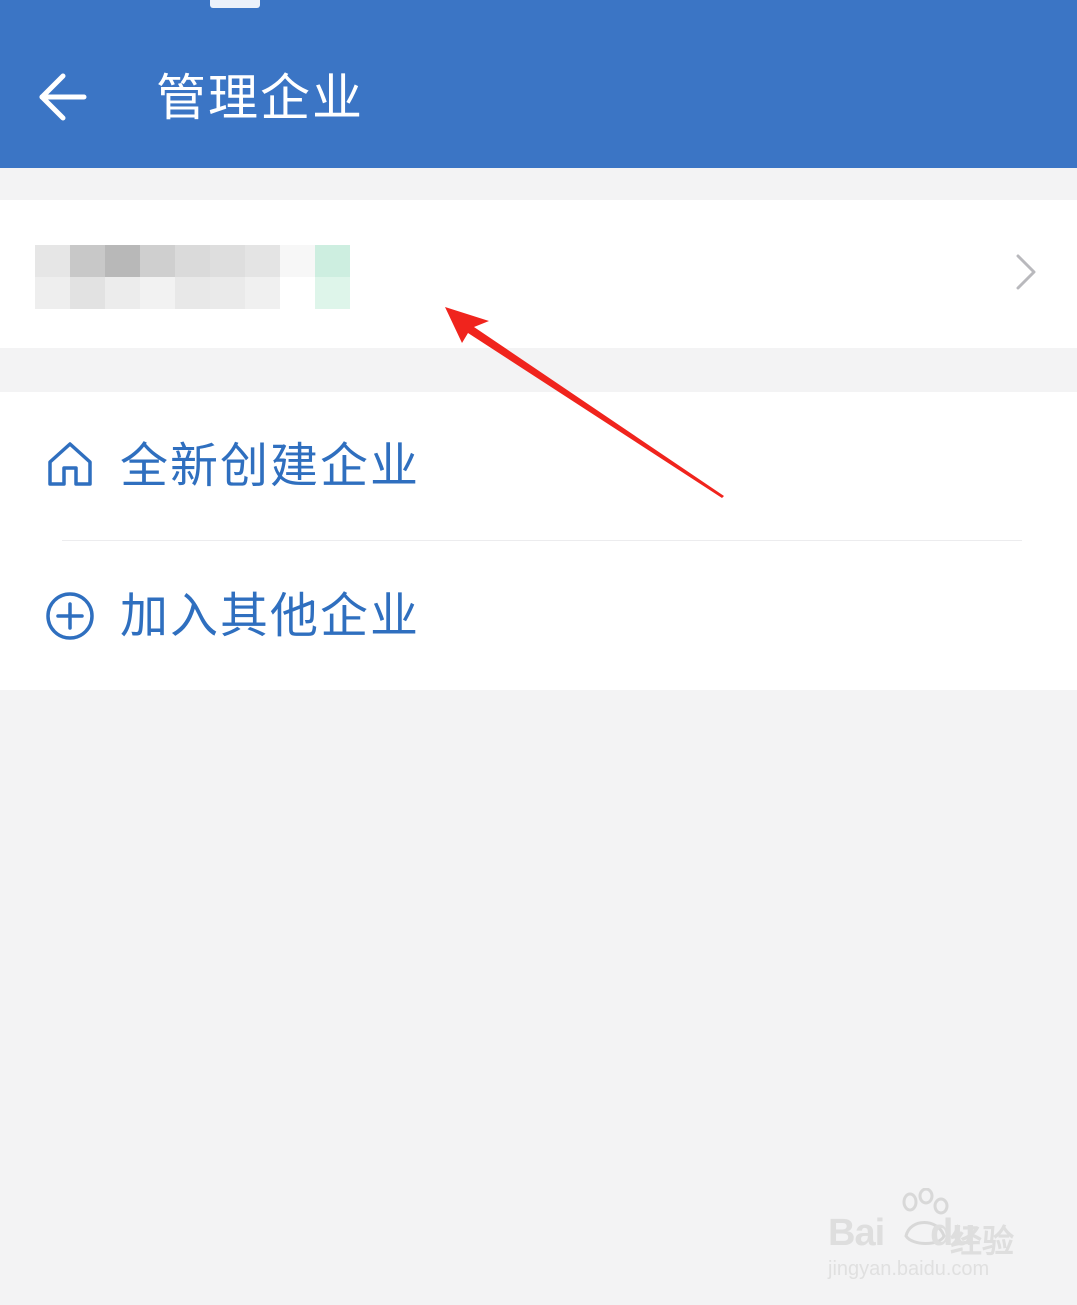  I want to click on back-button, so click(63, 97).